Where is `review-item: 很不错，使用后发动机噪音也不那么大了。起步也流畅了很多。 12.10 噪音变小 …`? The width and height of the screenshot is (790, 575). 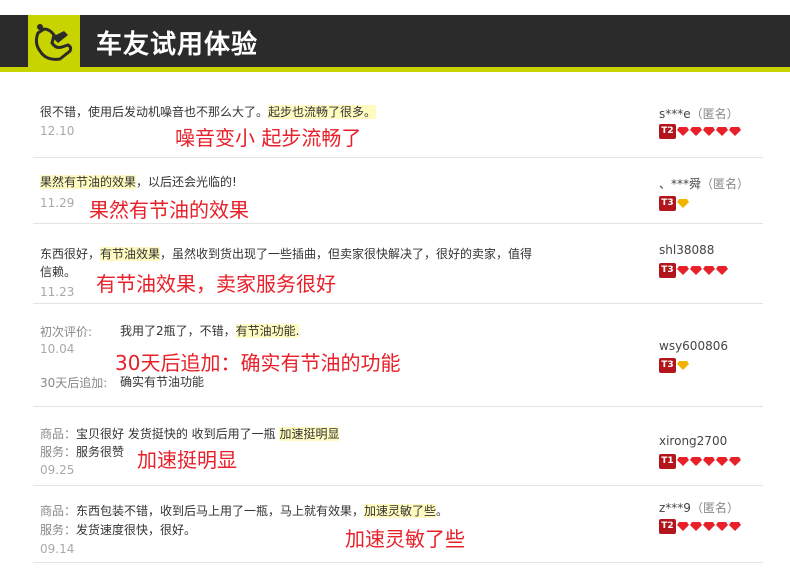
review-item: 很不错，使用后发动机噪音也不那么大了。起步也流畅了很多。 12.10 噪音变小 … is located at coordinates (398, 123).